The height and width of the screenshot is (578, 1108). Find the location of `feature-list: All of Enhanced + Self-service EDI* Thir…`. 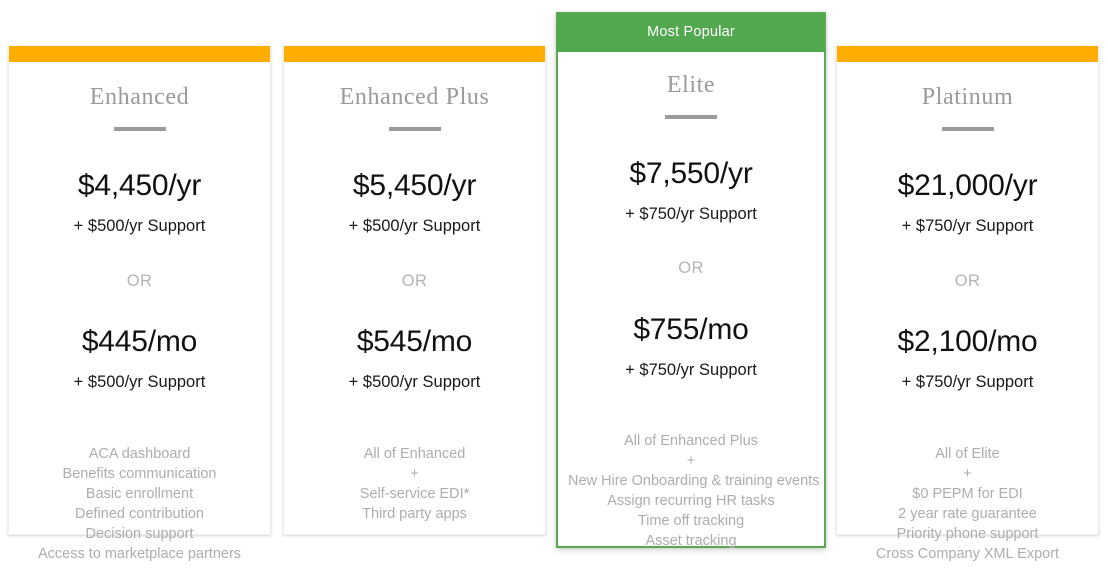

feature-list: All of Enhanced + Self-service EDI* Thir… is located at coordinates (414, 491).